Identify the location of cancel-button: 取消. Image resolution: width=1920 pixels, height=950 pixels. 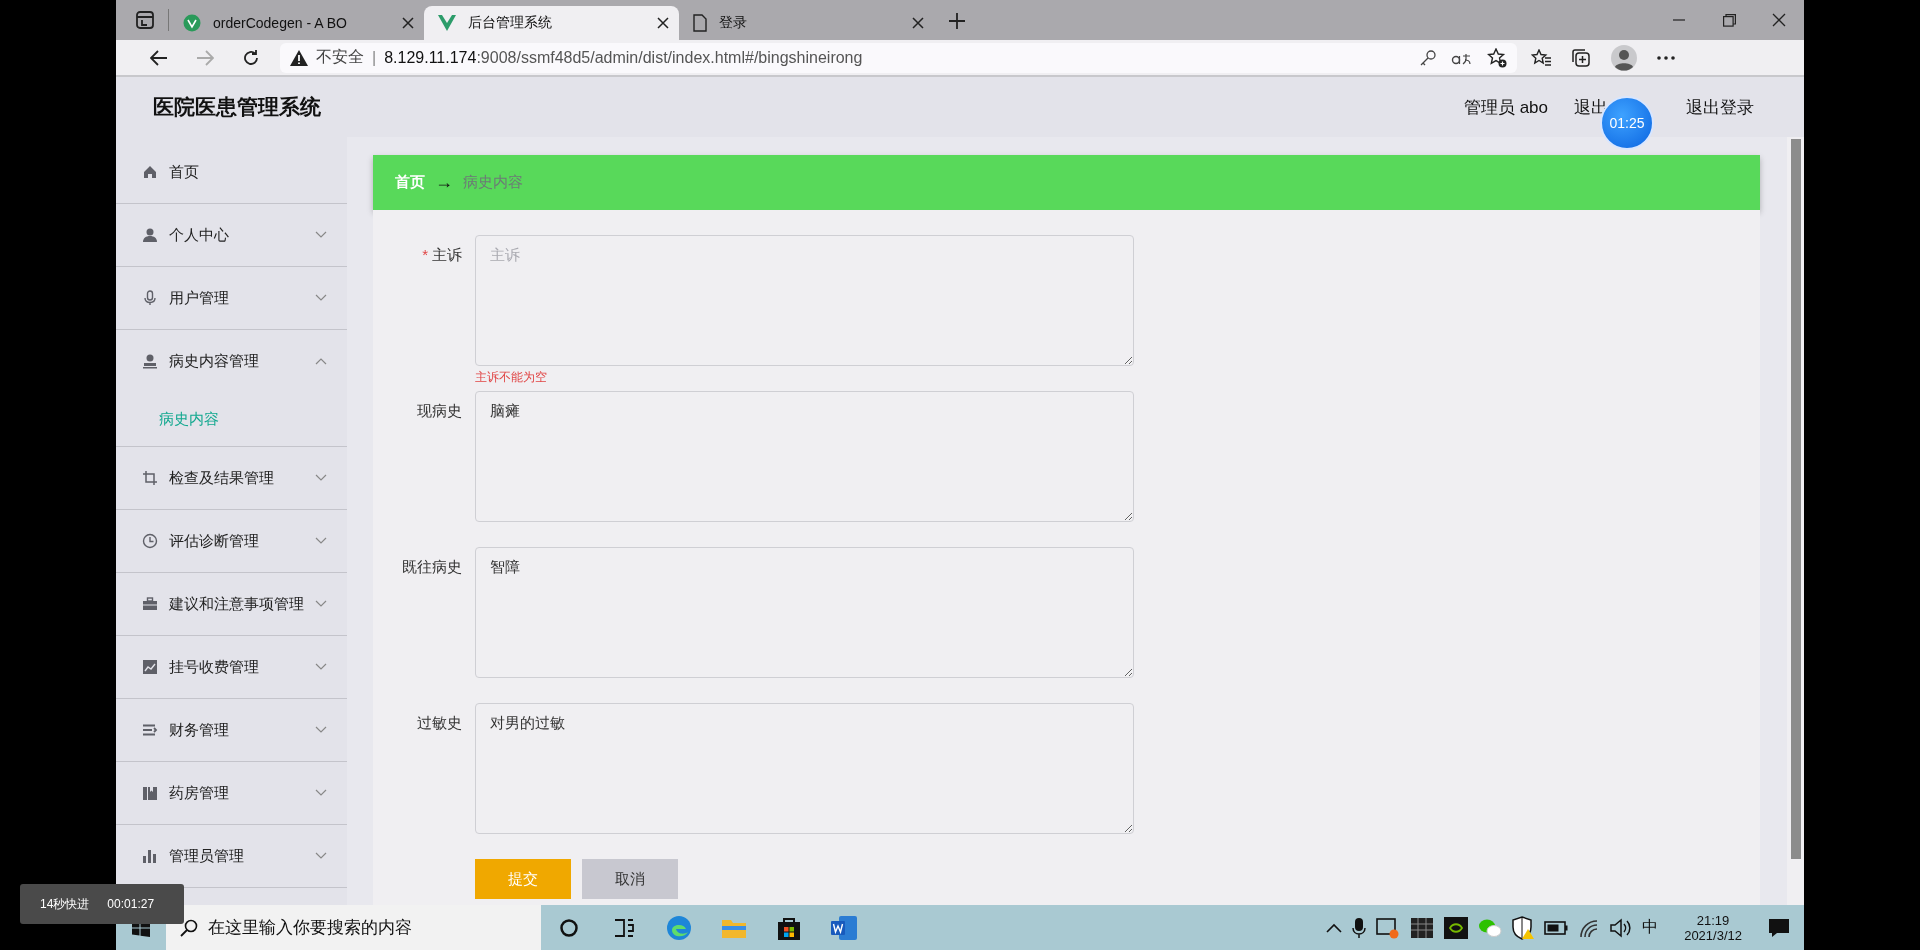
(630, 879).